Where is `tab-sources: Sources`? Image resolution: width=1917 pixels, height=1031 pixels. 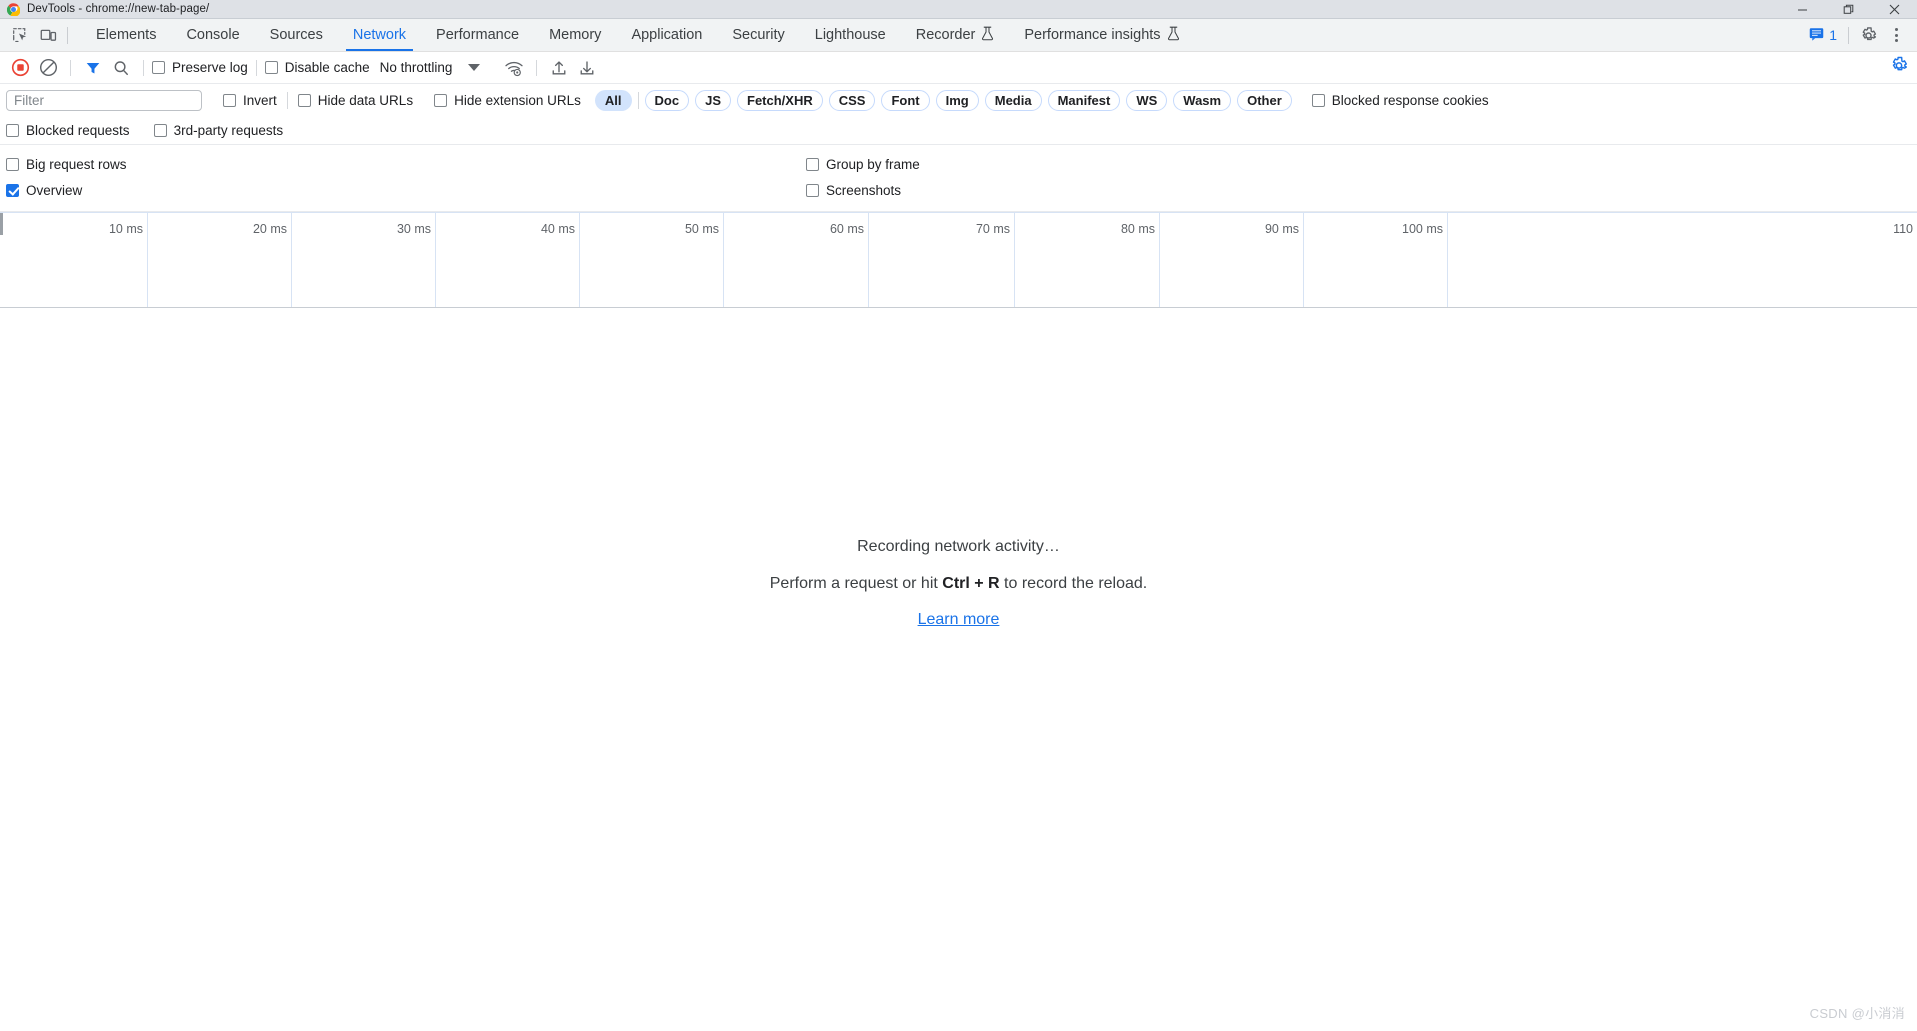
tab-sources: Sources is located at coordinates (296, 35).